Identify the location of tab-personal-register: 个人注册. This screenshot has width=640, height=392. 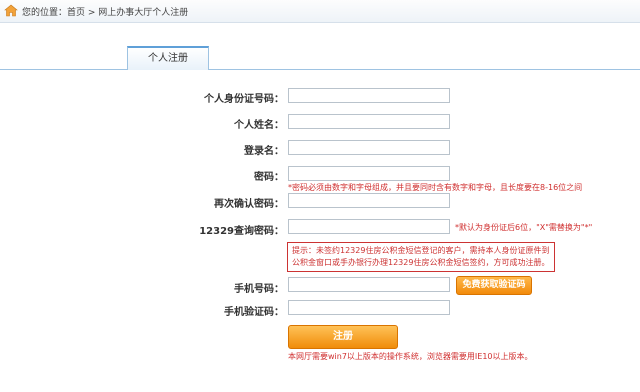
(168, 58).